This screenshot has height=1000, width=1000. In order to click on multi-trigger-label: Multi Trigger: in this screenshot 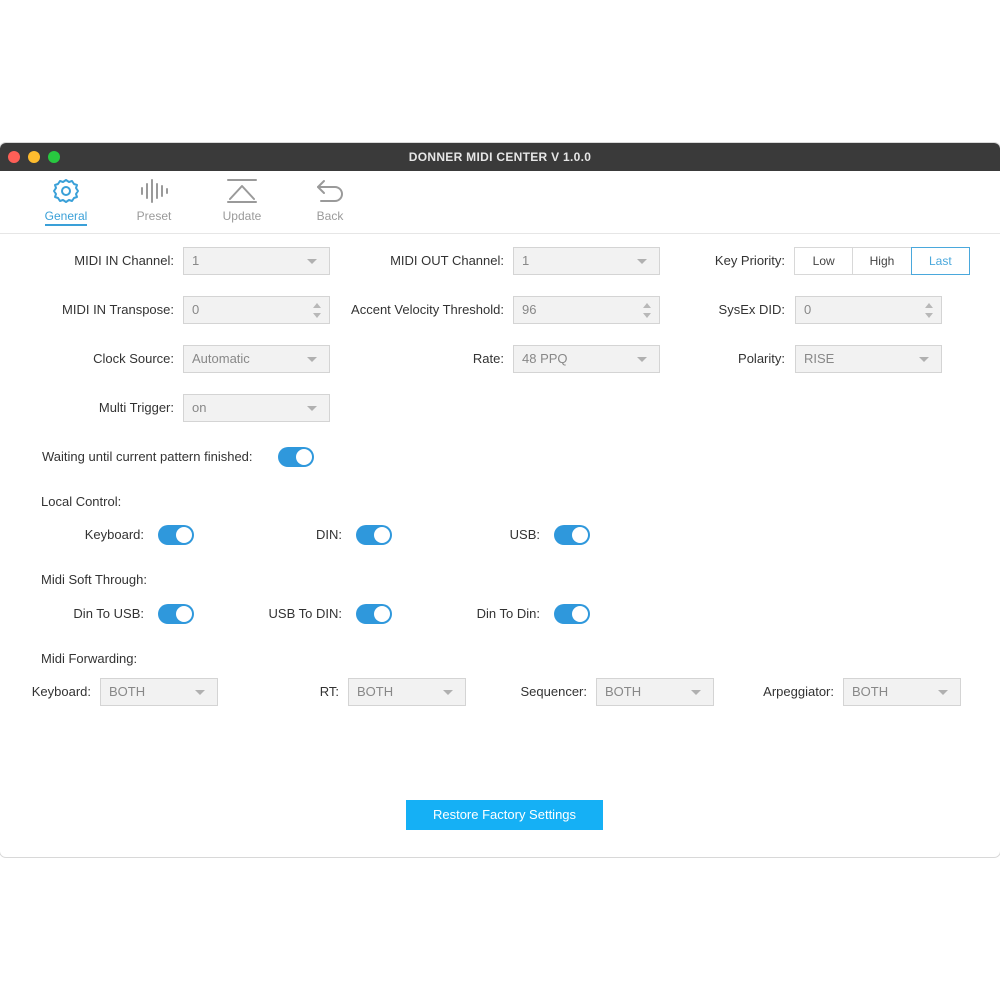, I will do `click(136, 407)`.